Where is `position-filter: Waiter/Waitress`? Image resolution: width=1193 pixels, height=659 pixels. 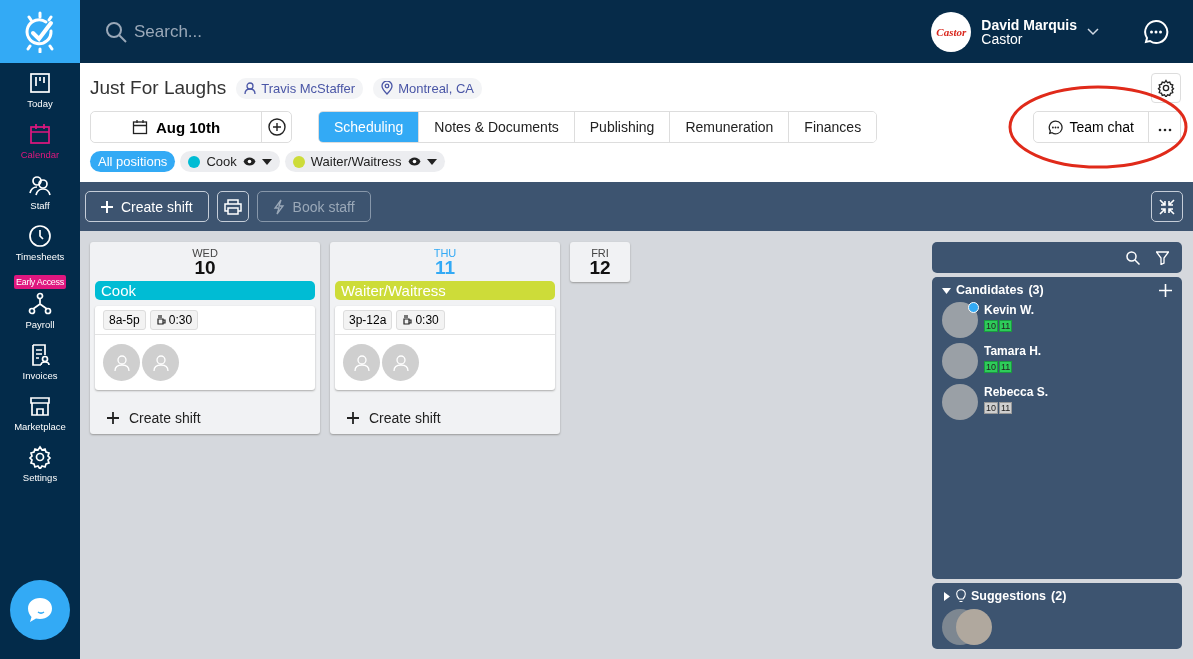 position-filter: Waiter/Waitress is located at coordinates (364, 161).